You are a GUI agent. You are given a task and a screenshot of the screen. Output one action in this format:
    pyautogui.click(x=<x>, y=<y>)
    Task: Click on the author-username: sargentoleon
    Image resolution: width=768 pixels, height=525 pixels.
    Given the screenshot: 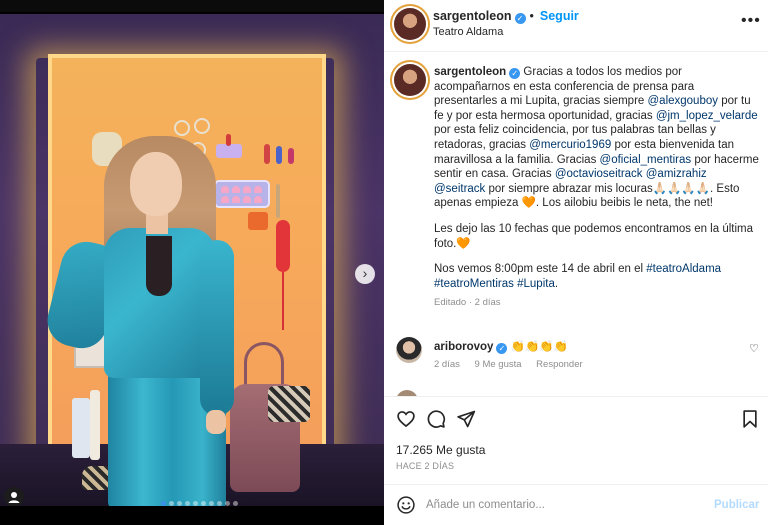 What is the action you would take?
    pyautogui.click(x=472, y=16)
    